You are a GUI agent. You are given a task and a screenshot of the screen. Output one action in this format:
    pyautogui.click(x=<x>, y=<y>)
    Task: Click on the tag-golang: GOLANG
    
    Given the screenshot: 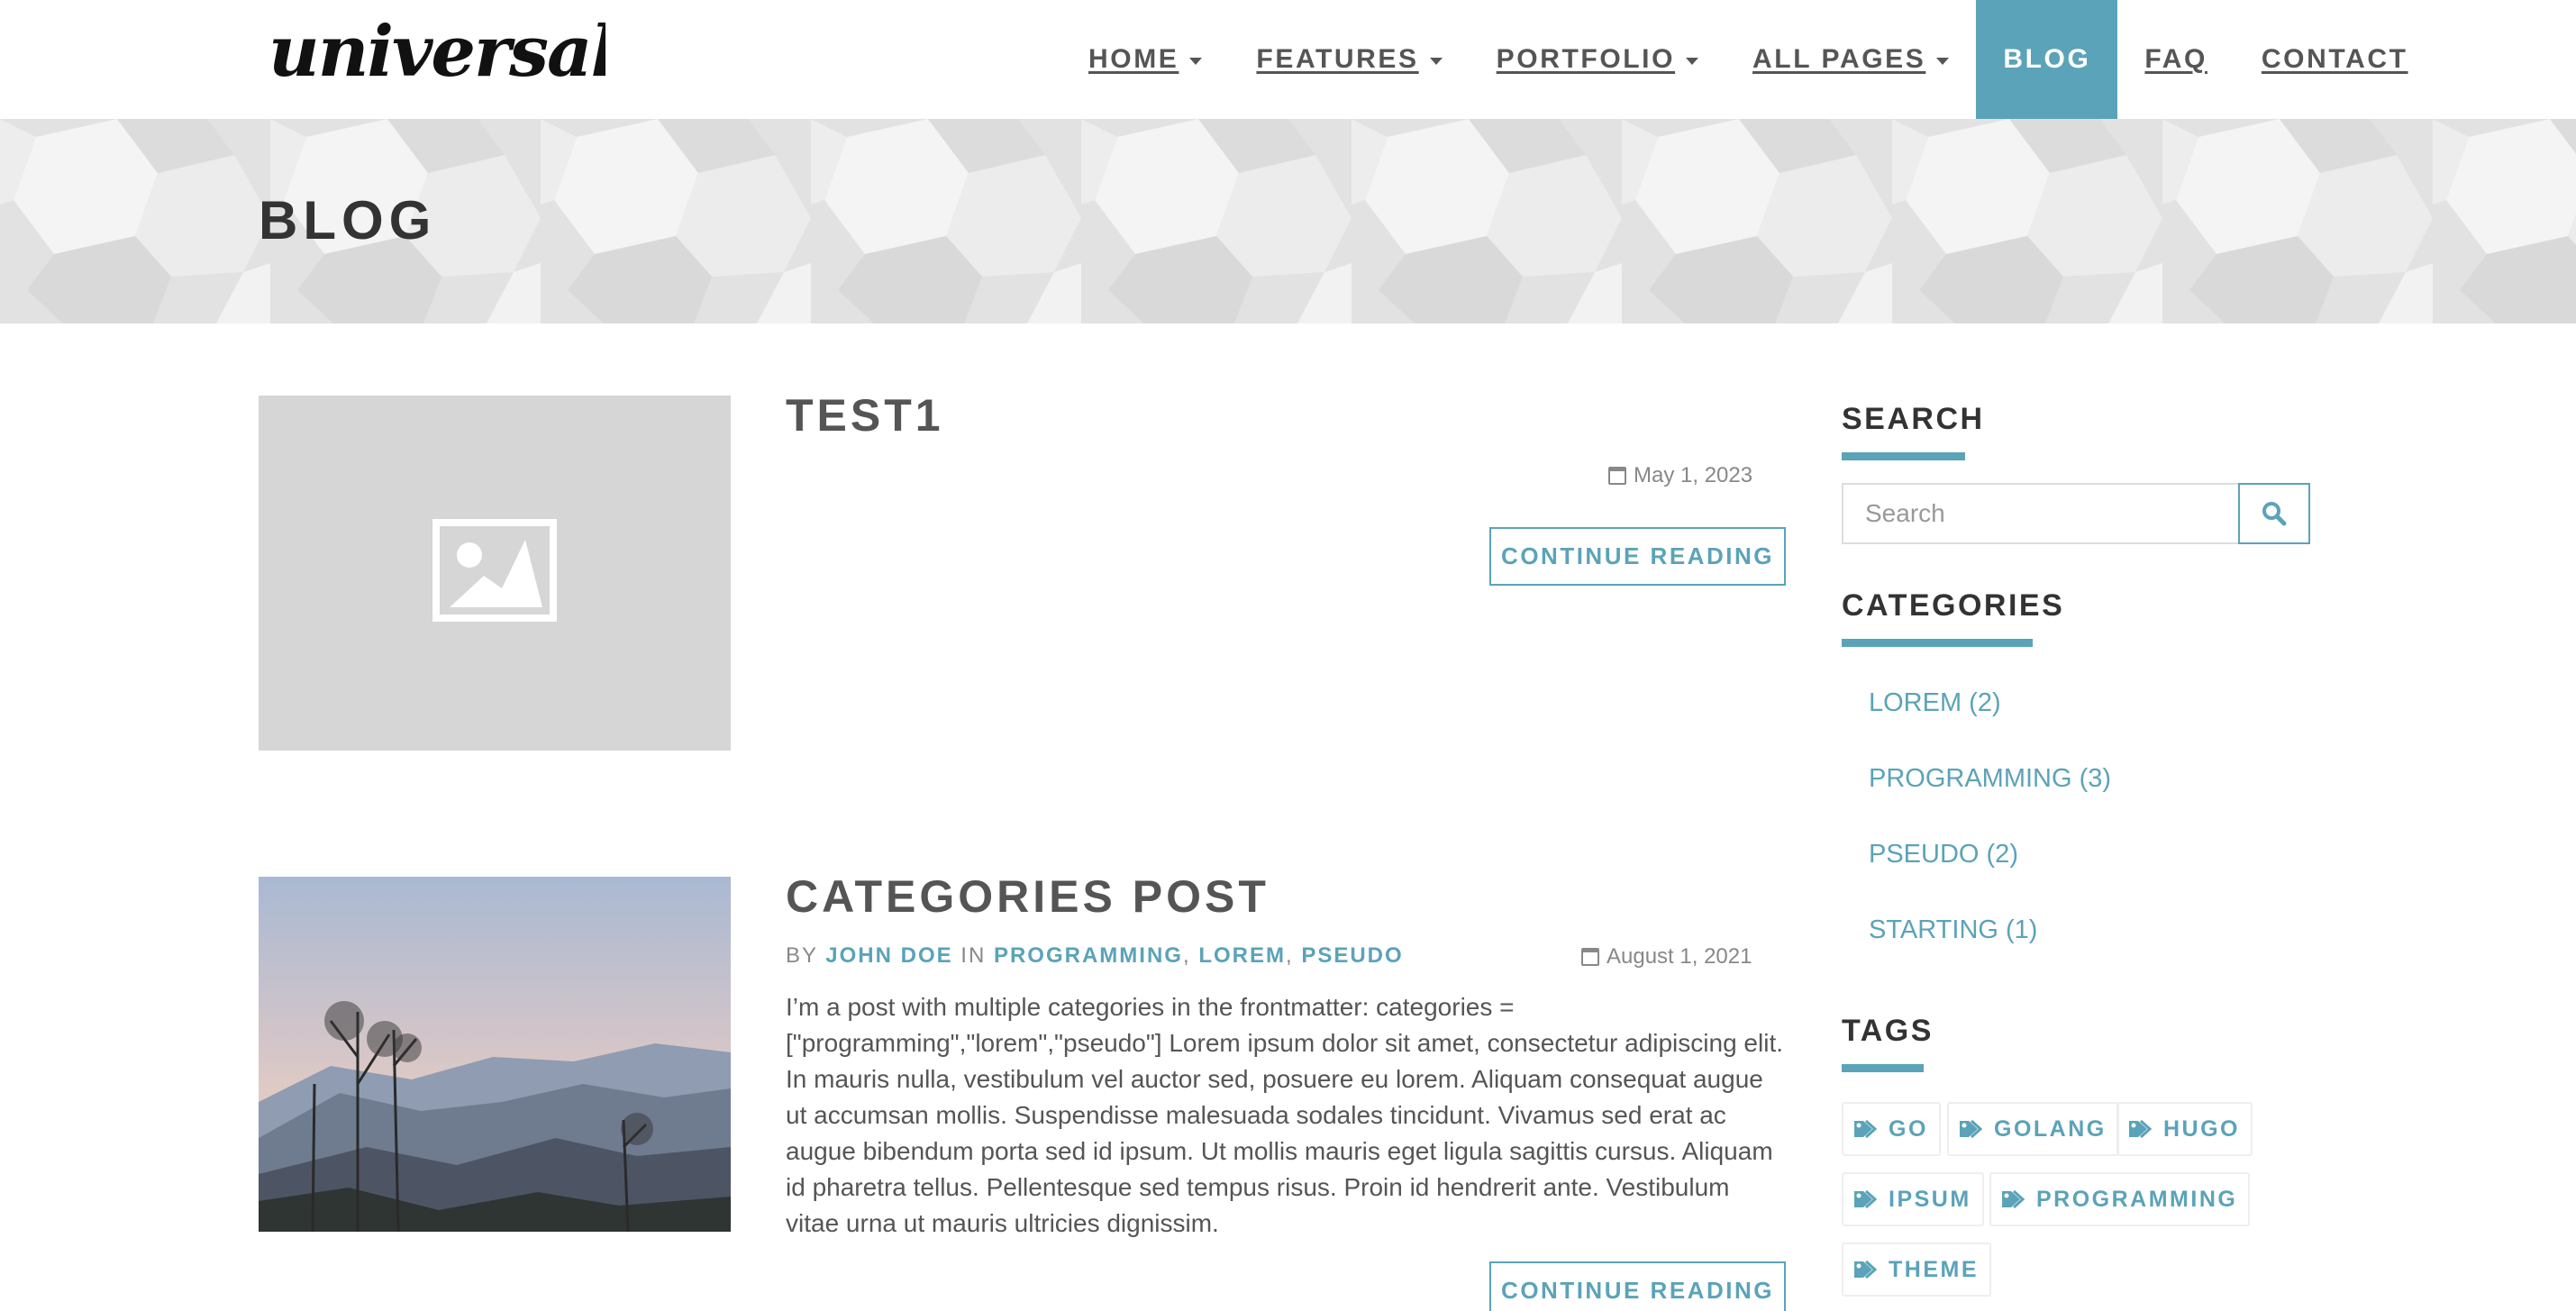 What is the action you would take?
    pyautogui.click(x=2033, y=1129)
    